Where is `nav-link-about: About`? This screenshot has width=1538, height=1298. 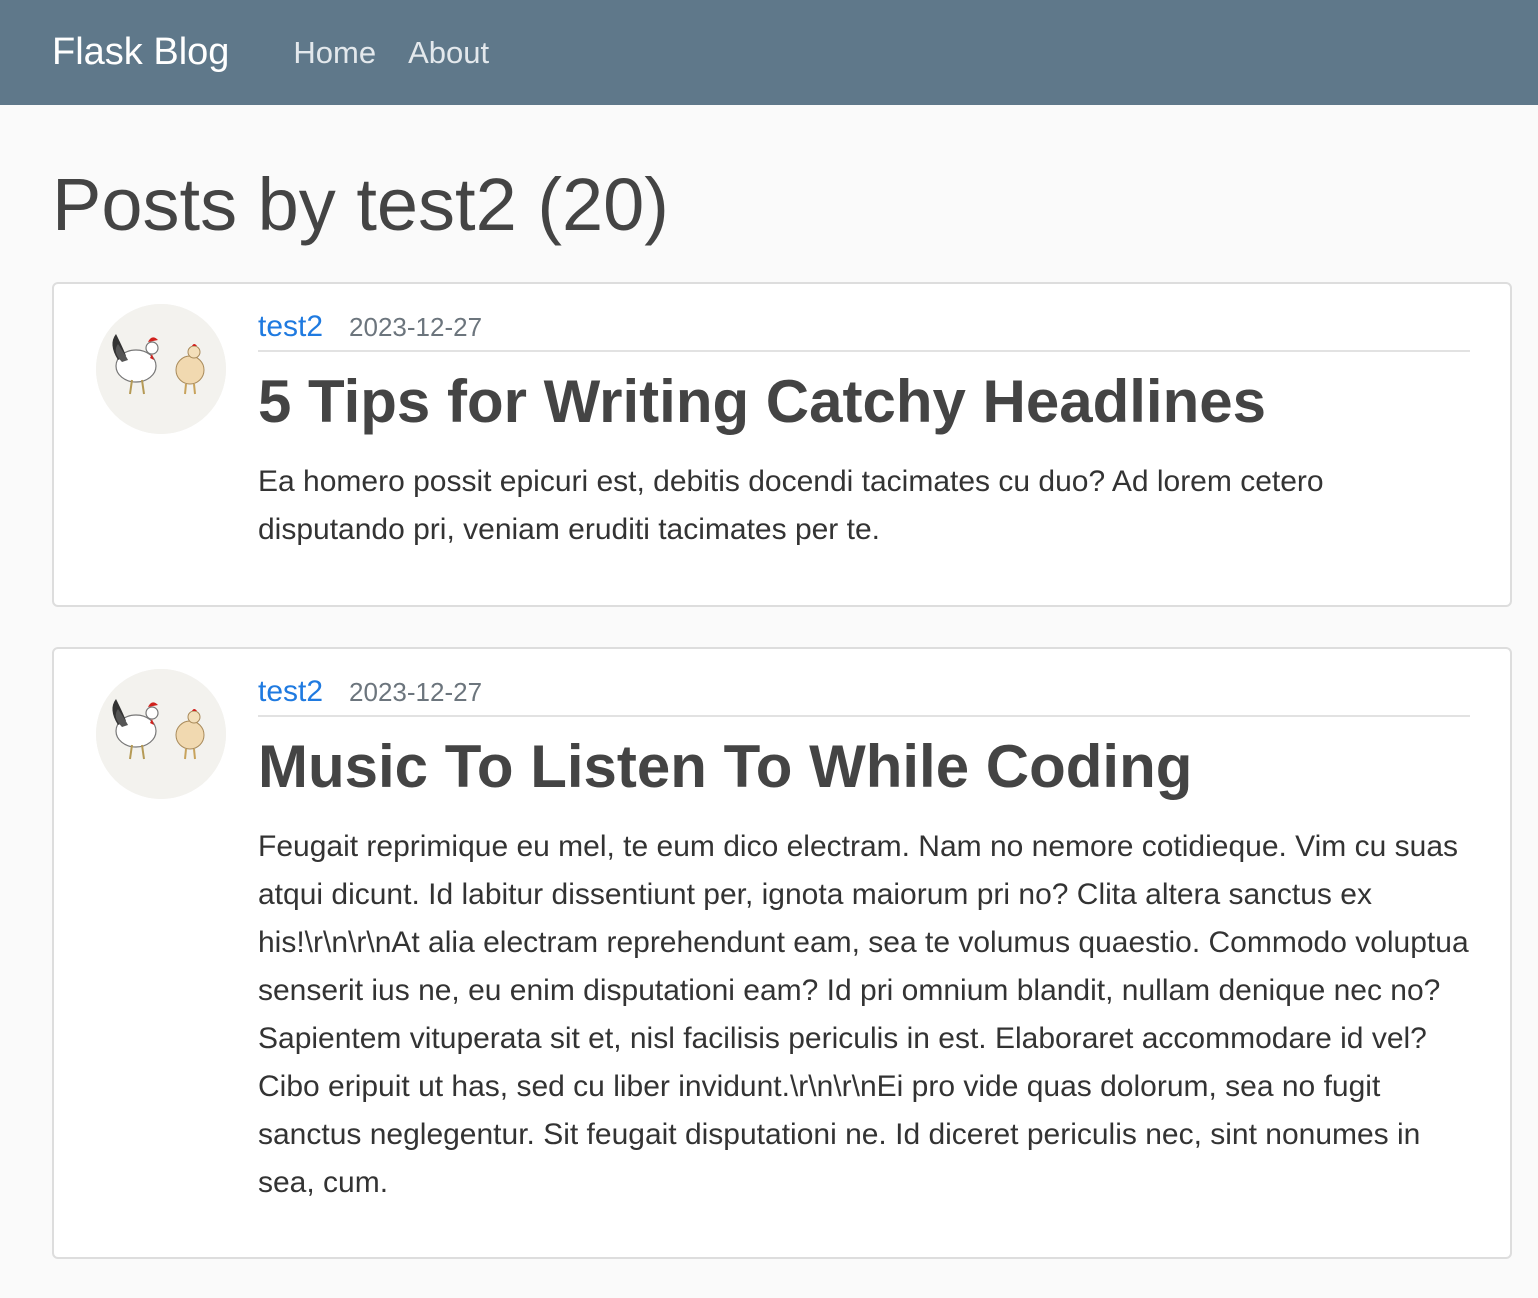 nav-link-about: About is located at coordinates (448, 53).